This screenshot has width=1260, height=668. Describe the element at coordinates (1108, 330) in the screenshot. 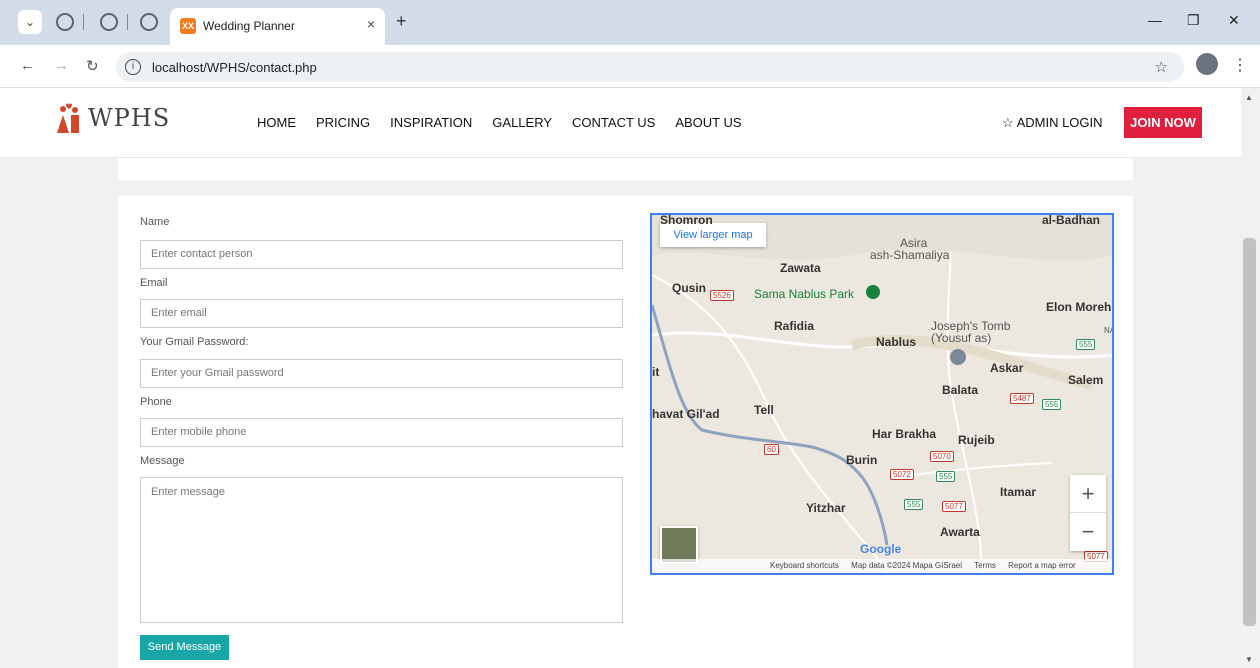

I see `place-na: NA` at that location.